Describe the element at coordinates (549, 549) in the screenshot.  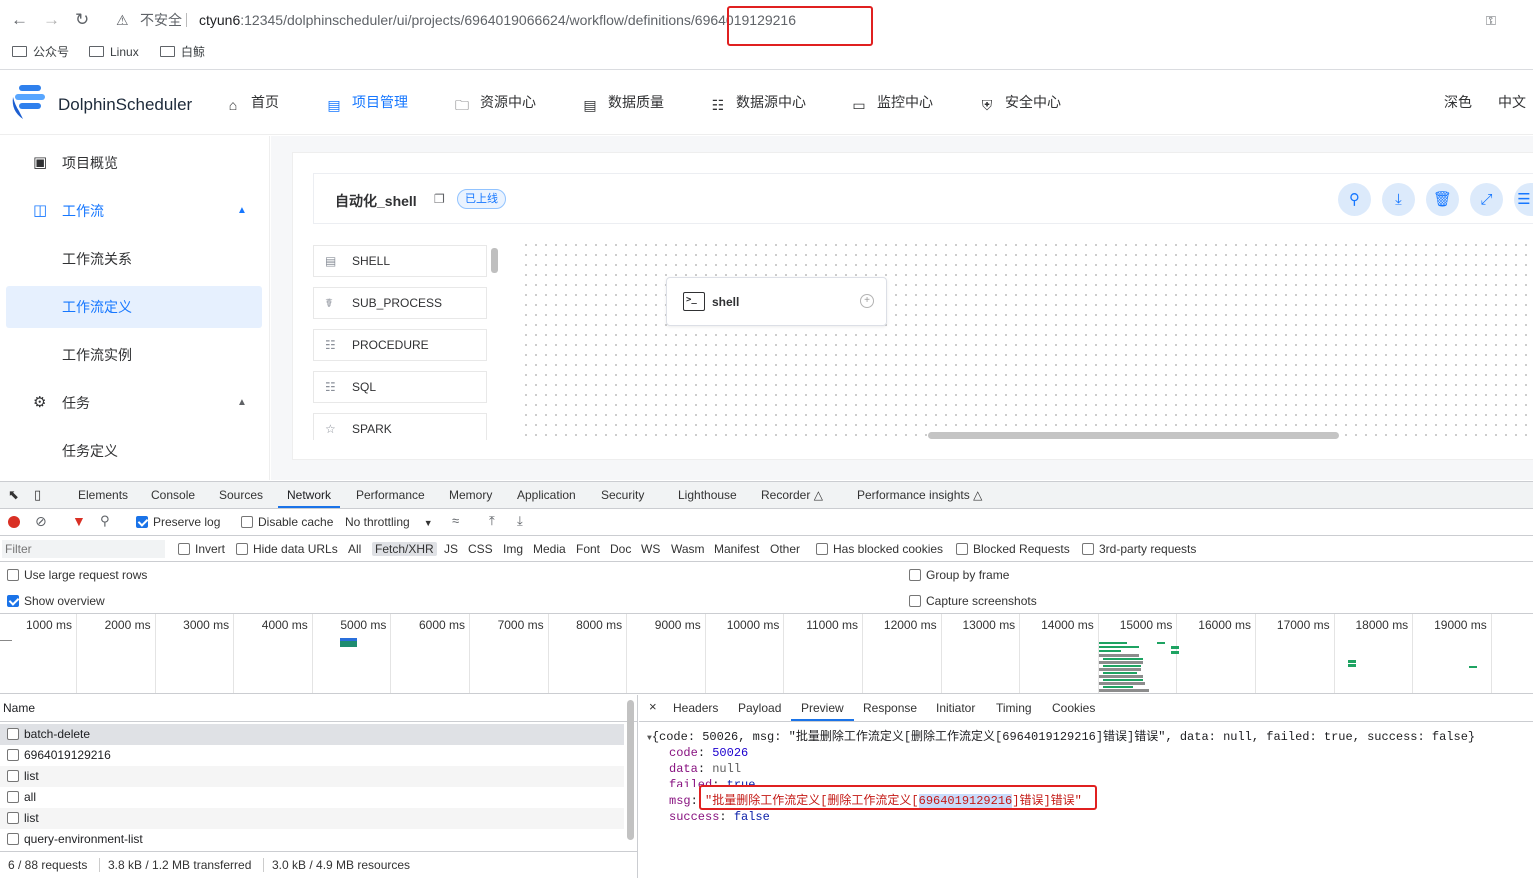
I see `type-filter-media: Media` at that location.